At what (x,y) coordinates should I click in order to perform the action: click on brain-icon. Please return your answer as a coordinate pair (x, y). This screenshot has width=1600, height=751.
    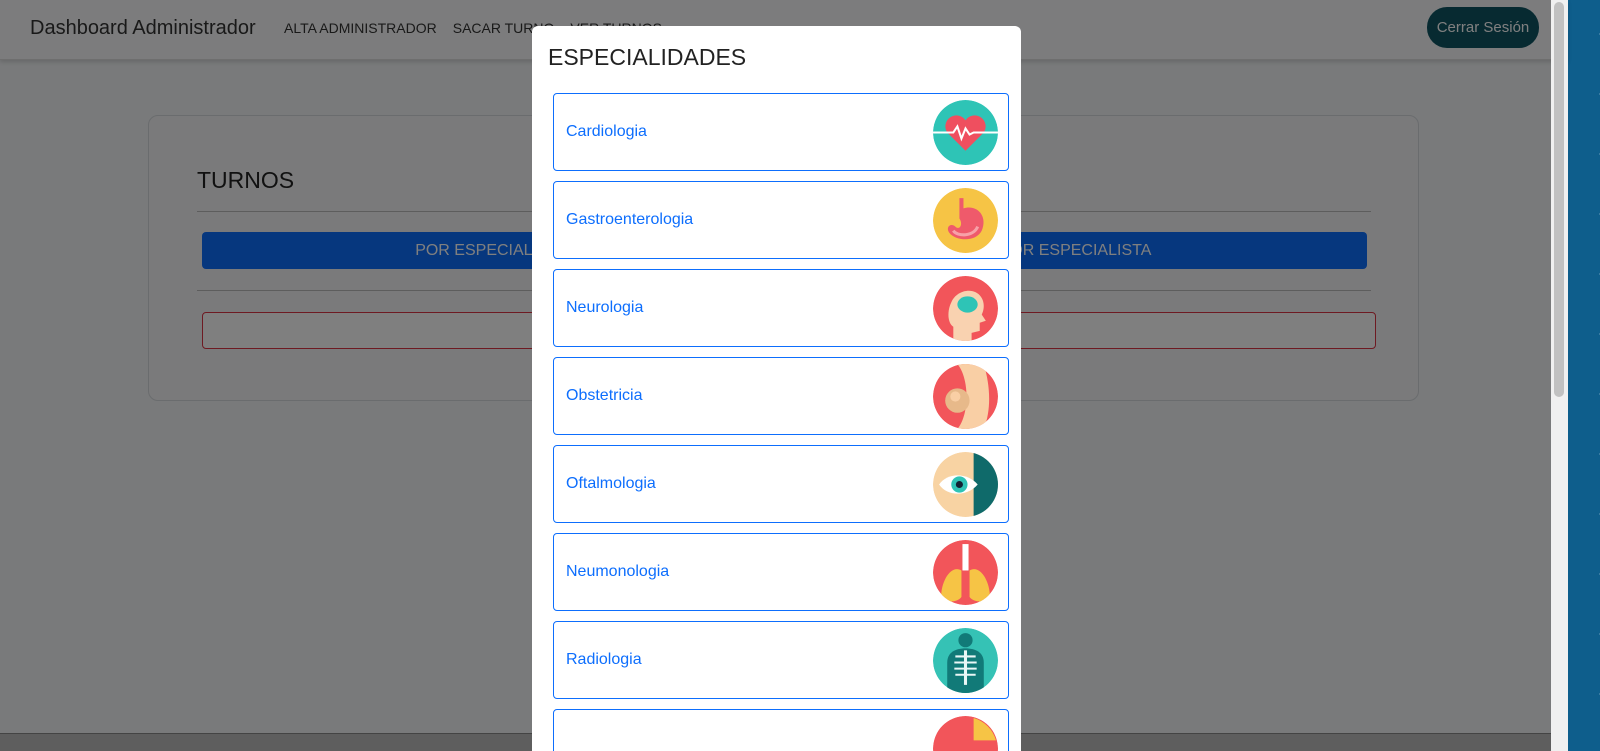
    Looking at the image, I should click on (965, 308).